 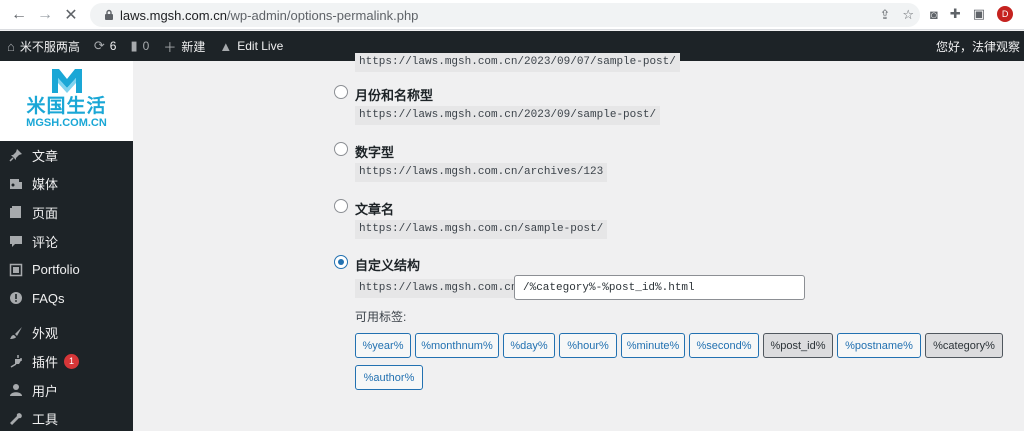 What do you see at coordinates (16, 333) in the screenshot?
I see `brush-icon` at bounding box center [16, 333].